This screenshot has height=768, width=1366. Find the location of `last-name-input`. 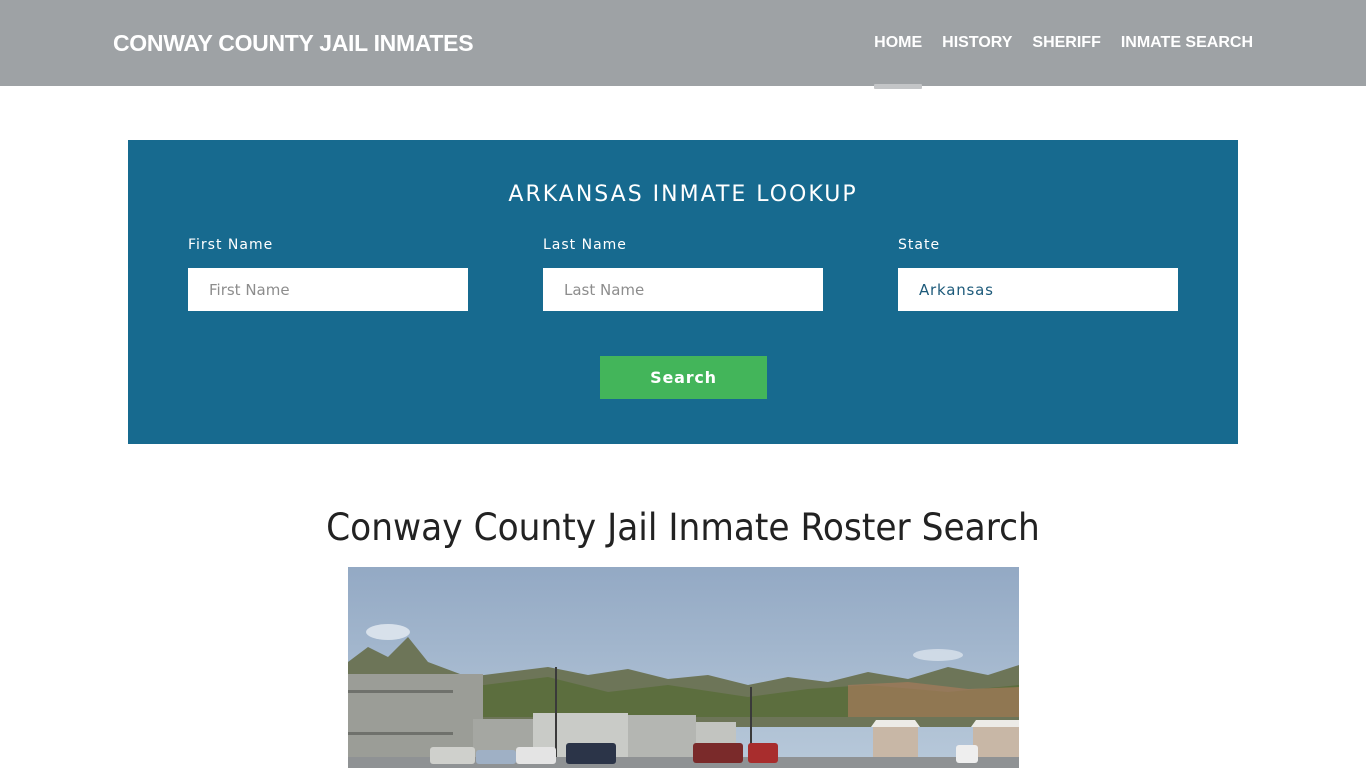

last-name-input is located at coordinates (683, 289).